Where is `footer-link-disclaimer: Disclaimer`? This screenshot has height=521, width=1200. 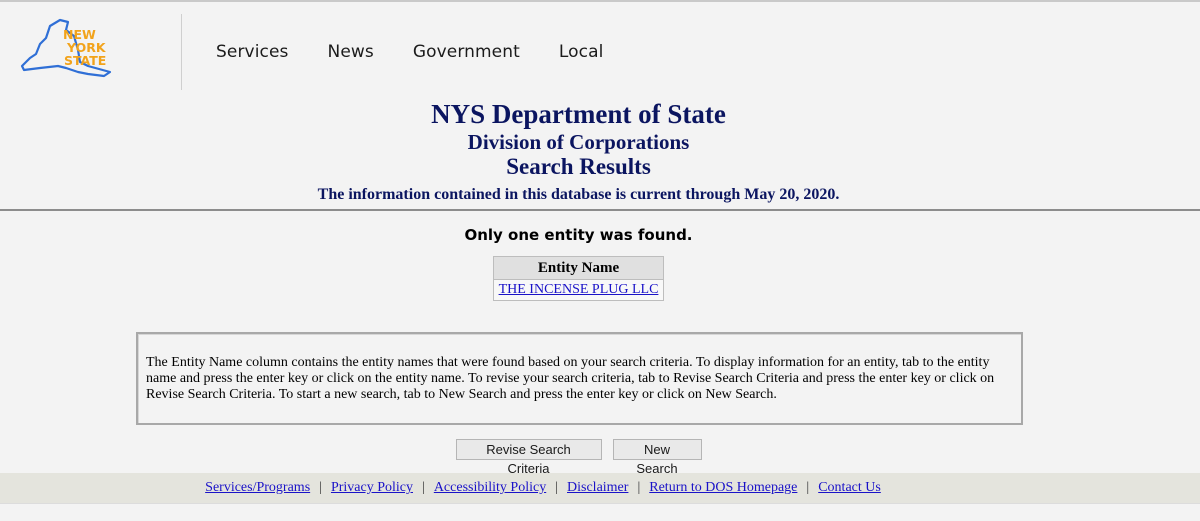 footer-link-disclaimer: Disclaimer is located at coordinates (597, 487).